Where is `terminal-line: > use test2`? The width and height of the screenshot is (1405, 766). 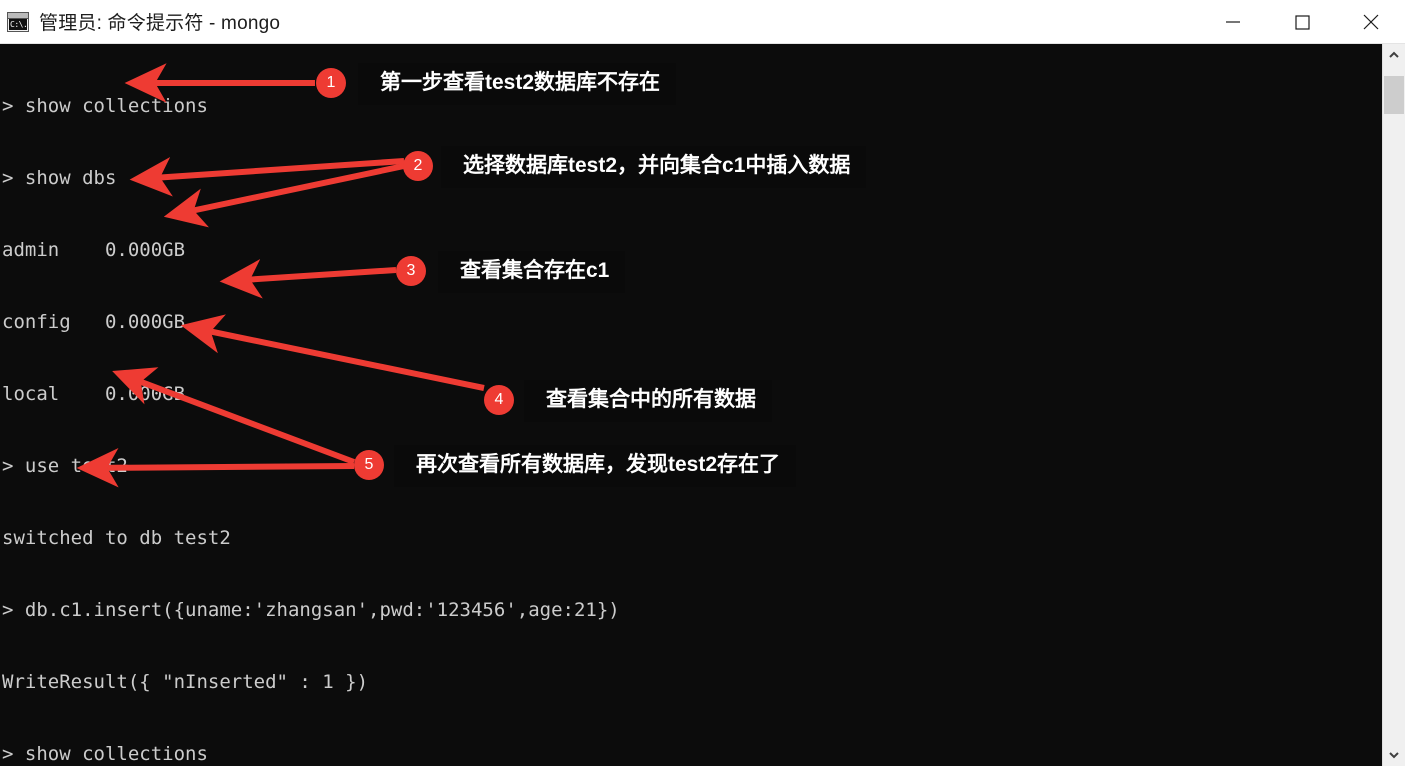 terminal-line: > use test2 is located at coordinates (65, 466).